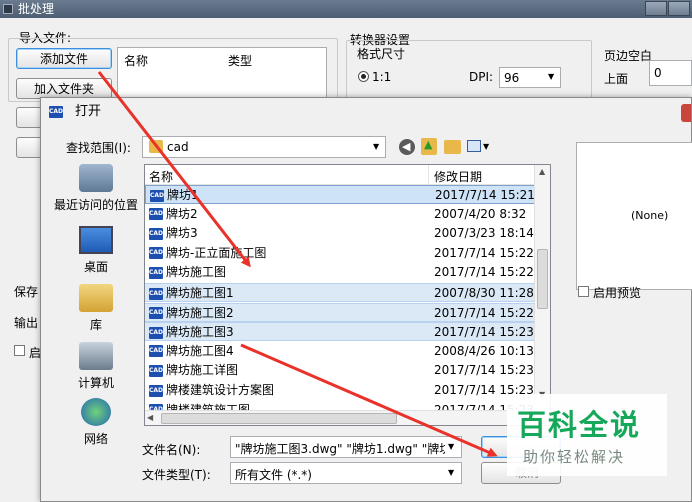 The image size is (692, 502). What do you see at coordinates (174, 169) in the screenshot?
I see `arrow-to-file-list` at bounding box center [174, 169].